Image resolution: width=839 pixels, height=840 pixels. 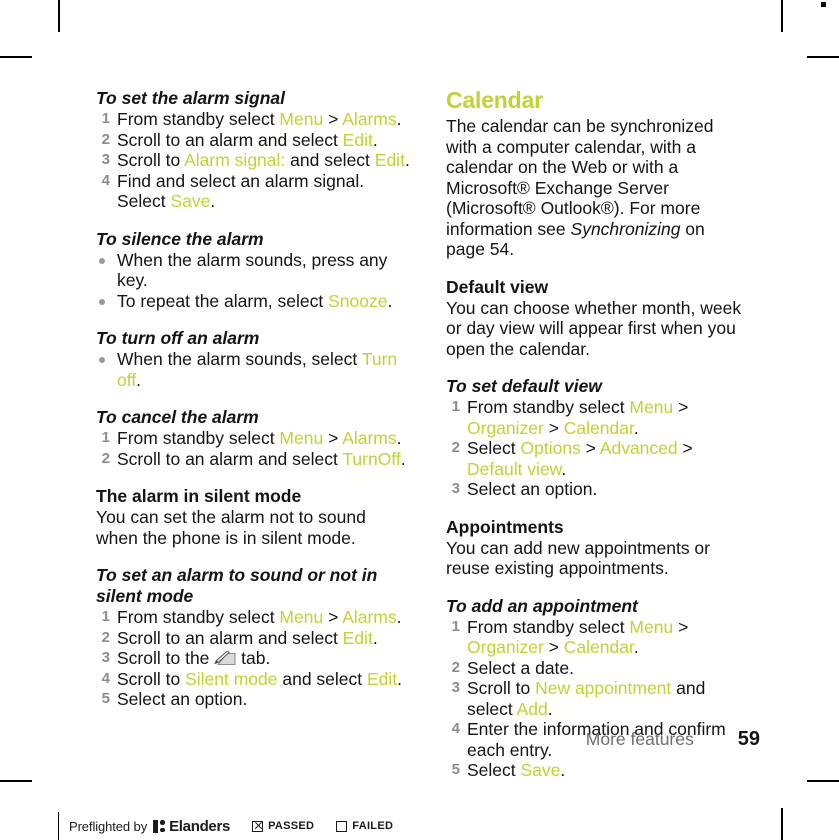 What do you see at coordinates (105, 678) in the screenshot?
I see `step-number: 4` at bounding box center [105, 678].